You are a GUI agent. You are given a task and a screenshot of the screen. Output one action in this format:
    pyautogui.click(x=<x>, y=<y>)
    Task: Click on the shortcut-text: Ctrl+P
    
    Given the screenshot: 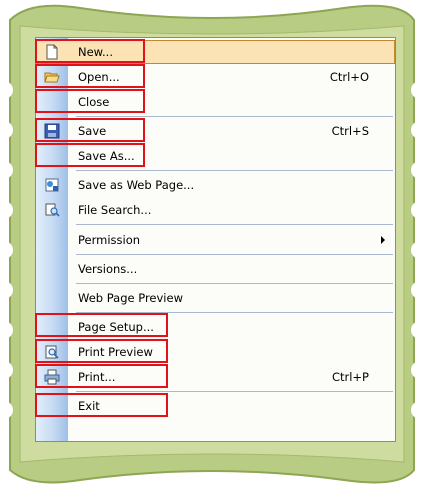 What is the action you would take?
    pyautogui.click(x=350, y=377)
    